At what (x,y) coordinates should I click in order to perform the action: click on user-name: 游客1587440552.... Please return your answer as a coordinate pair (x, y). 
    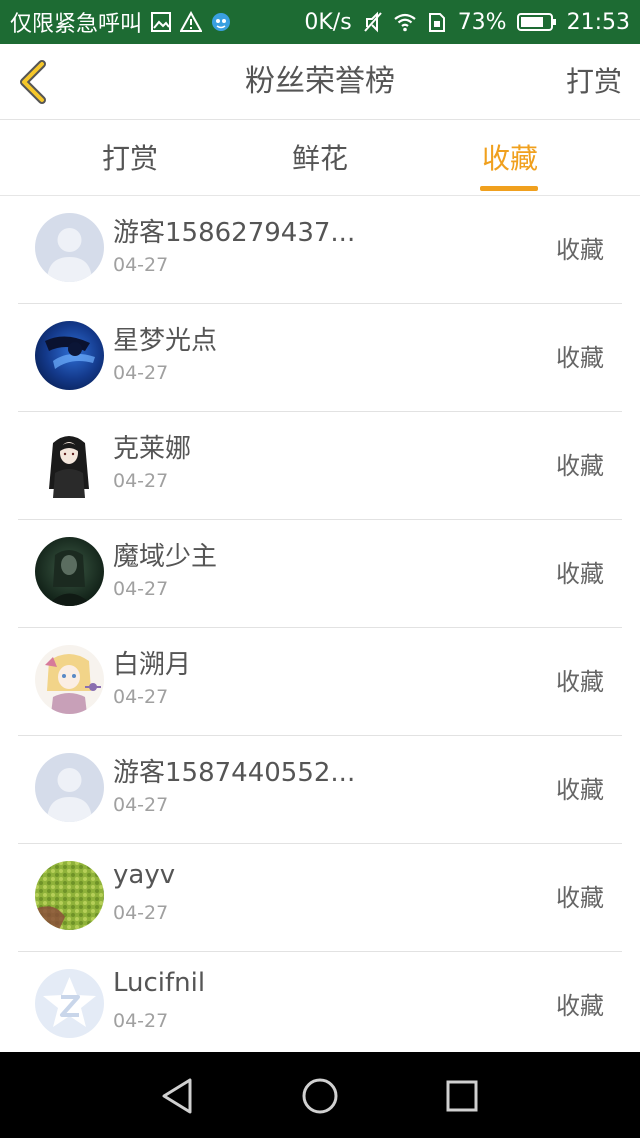
    Looking at the image, I should click on (234, 773).